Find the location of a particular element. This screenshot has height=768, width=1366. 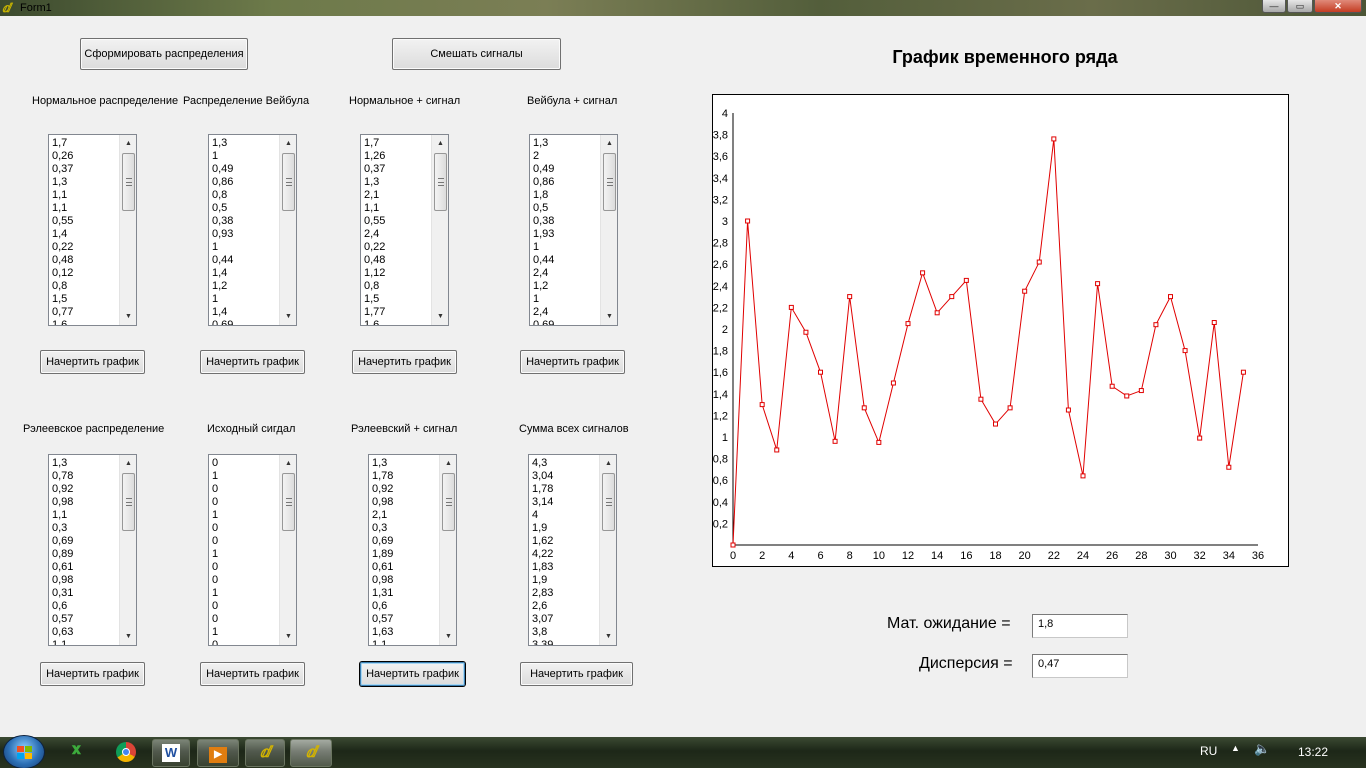

list-item: 0,89 is located at coordinates (84, 554).